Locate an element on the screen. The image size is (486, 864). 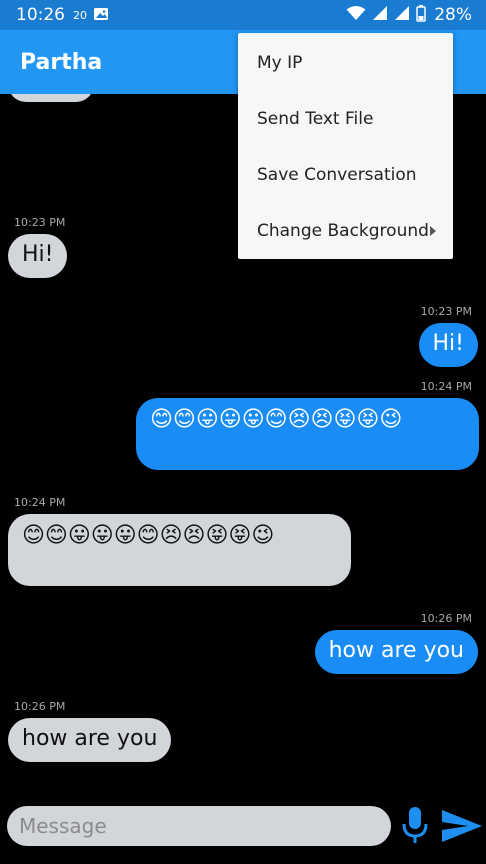
battery-icon is located at coordinates (421, 15).